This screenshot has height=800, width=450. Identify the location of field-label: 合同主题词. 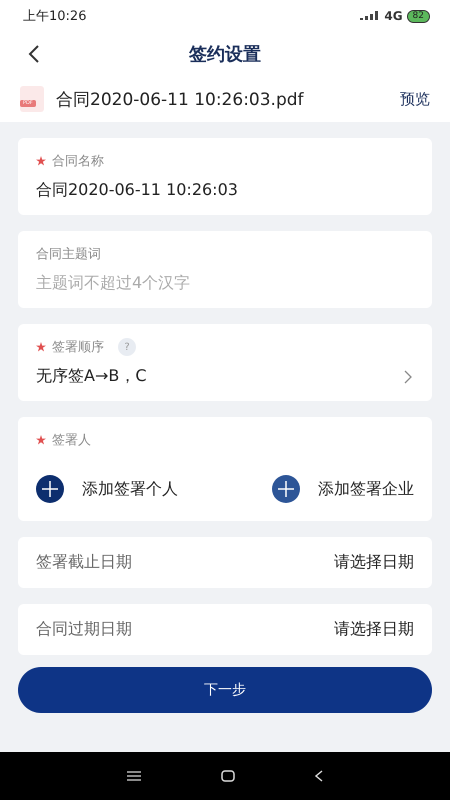
(68, 254).